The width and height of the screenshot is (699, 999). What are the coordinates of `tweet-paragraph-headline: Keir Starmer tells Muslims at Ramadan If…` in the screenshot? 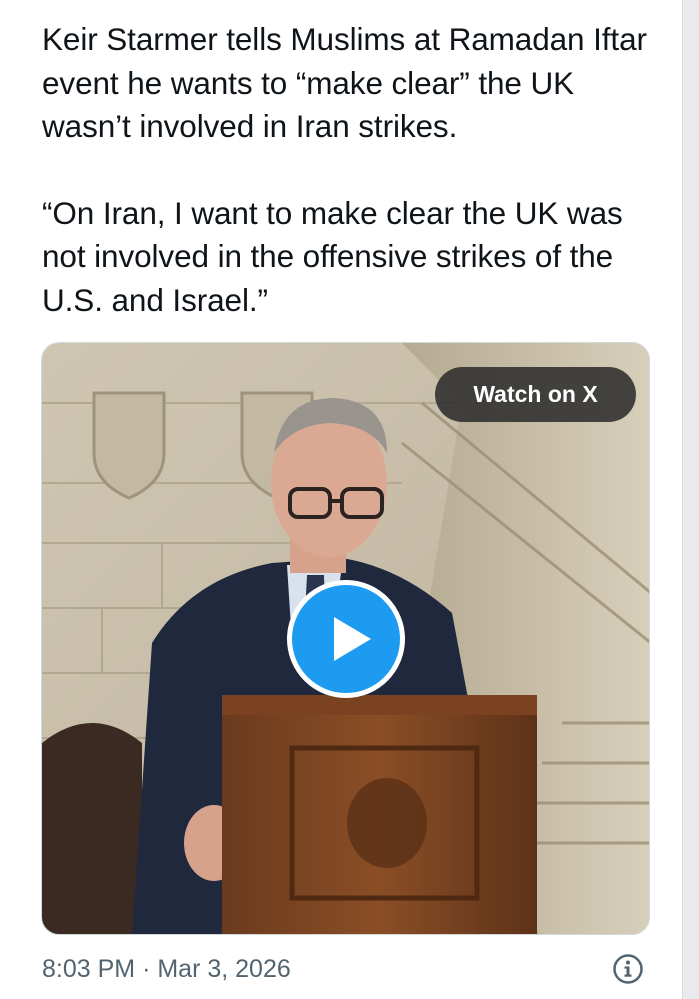 It's located at (344, 82).